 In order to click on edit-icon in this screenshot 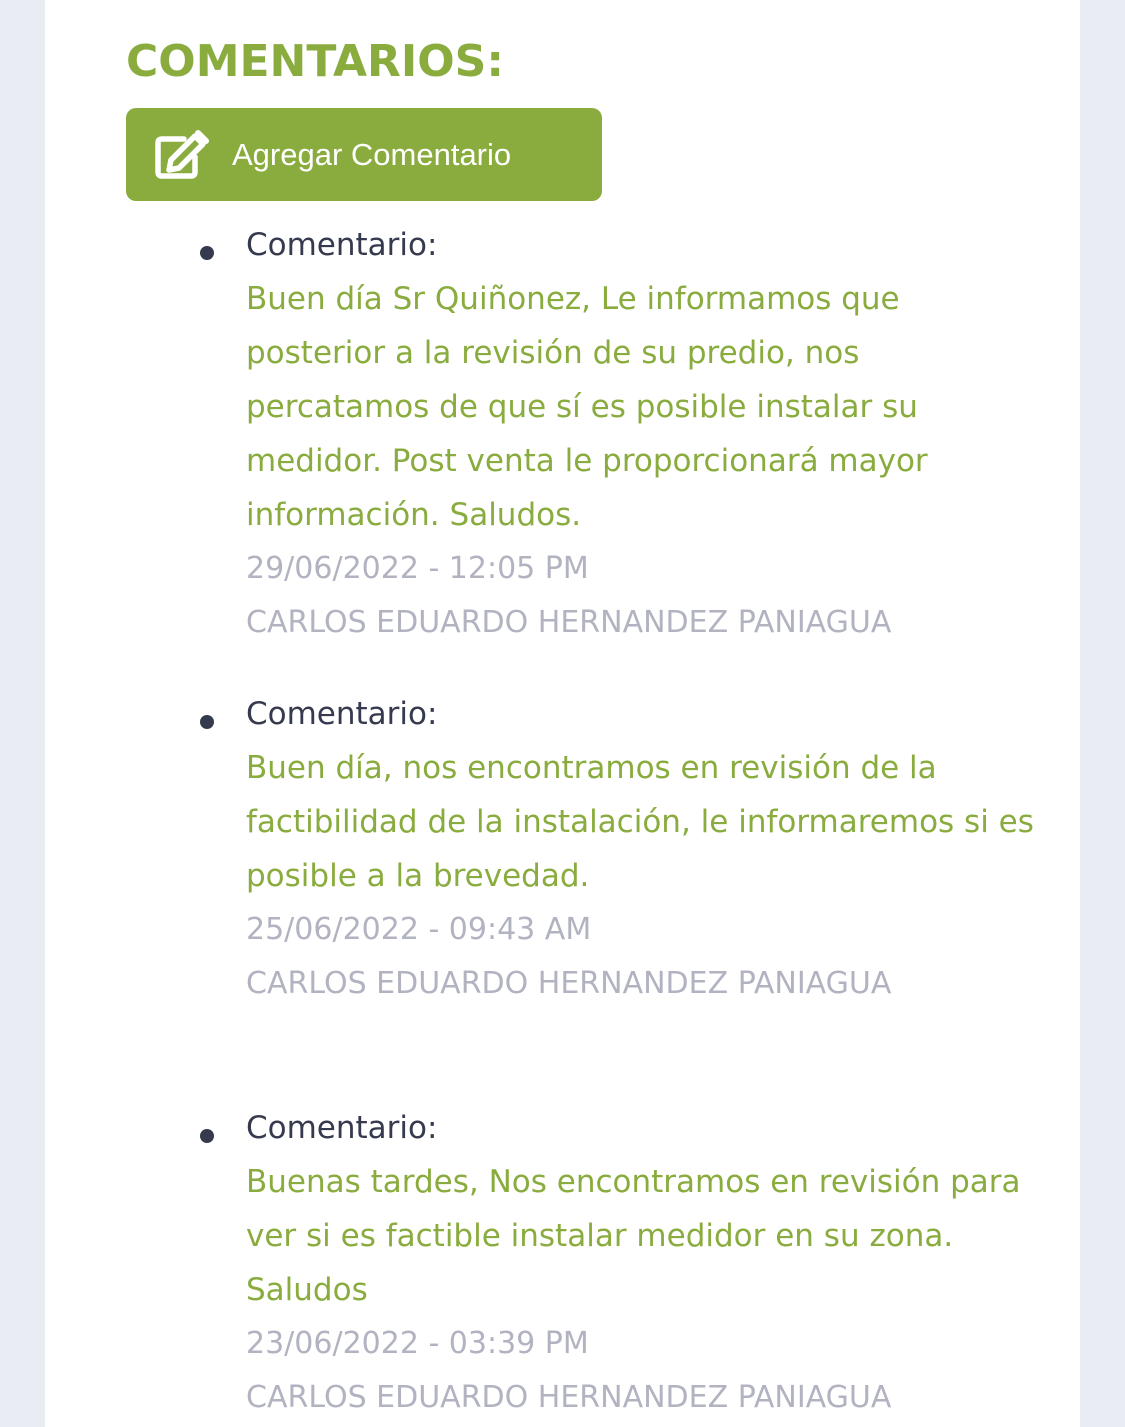, I will do `click(182, 154)`.